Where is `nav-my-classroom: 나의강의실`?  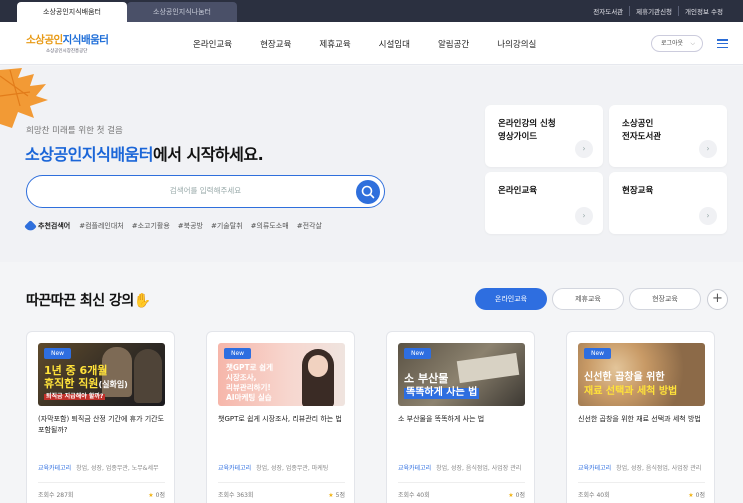 nav-my-classroom: 나의강의실 is located at coordinates (516, 44).